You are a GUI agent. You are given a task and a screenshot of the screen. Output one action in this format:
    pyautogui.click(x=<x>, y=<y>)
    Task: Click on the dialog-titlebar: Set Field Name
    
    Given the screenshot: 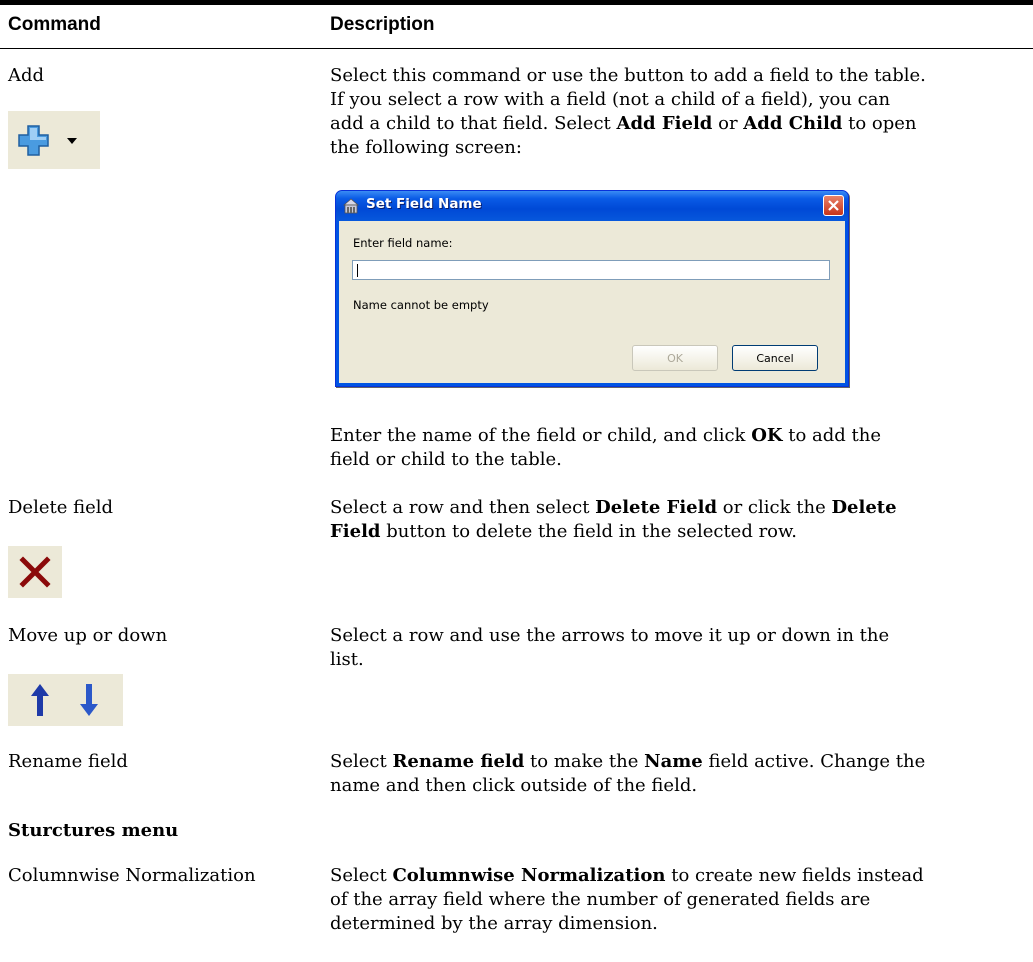 What is the action you would take?
    pyautogui.click(x=592, y=206)
    